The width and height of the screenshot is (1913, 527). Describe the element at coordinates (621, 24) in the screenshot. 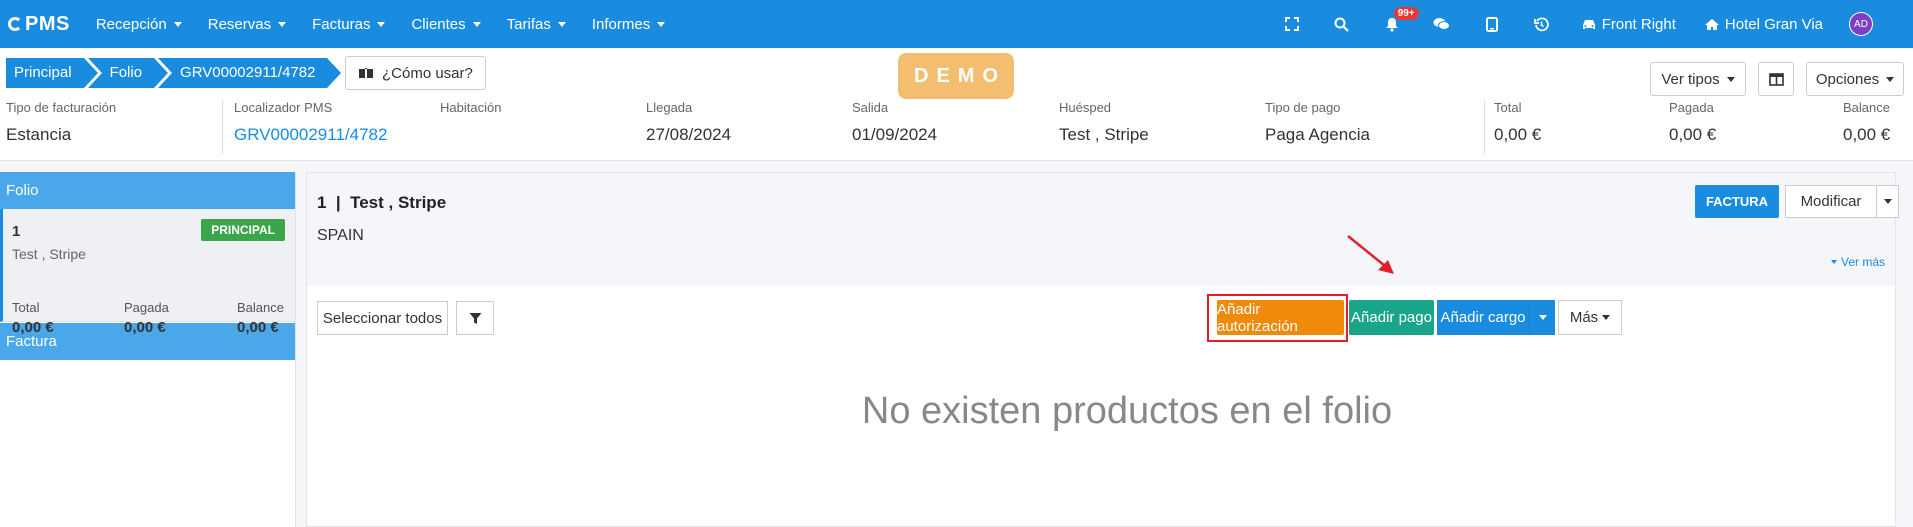

I see `nav-label: Informes` at that location.